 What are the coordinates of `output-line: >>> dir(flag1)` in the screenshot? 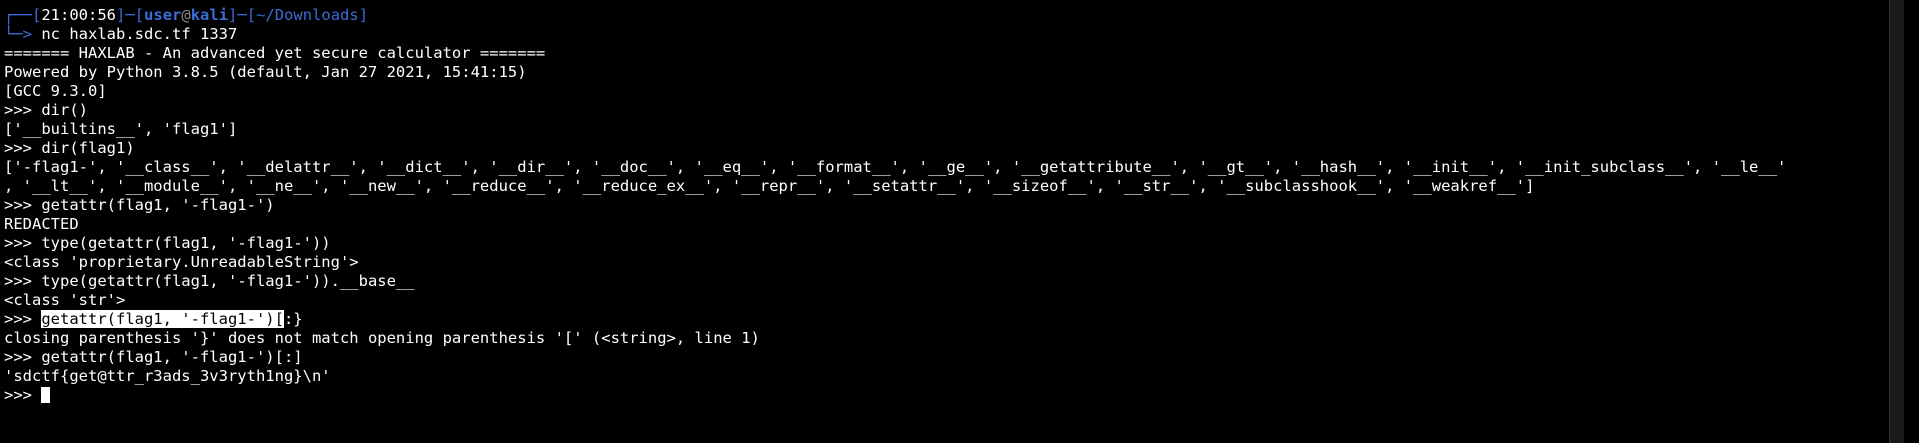 It's located at (69, 148).